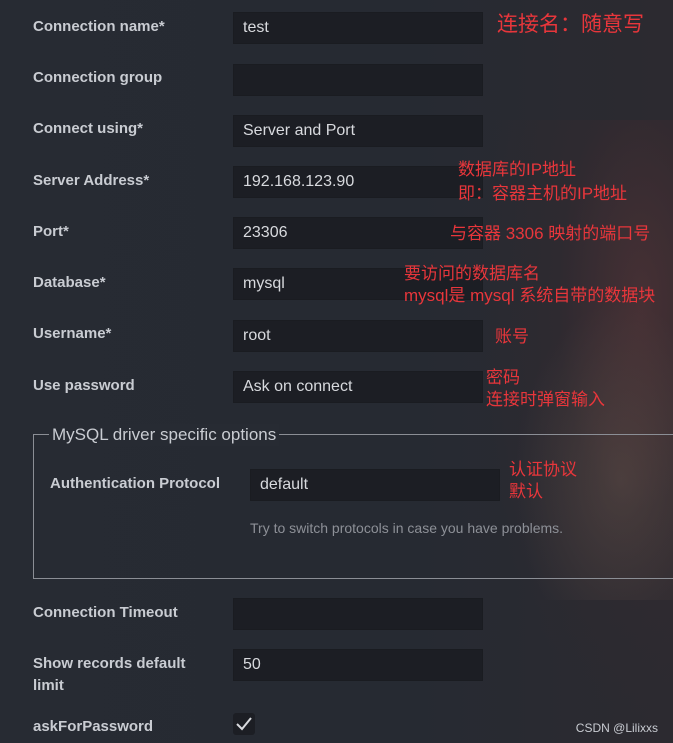 The width and height of the screenshot is (673, 743). Describe the element at coordinates (543, 480) in the screenshot. I see `auth-protocol-annotation: 认证协议 默认` at that location.